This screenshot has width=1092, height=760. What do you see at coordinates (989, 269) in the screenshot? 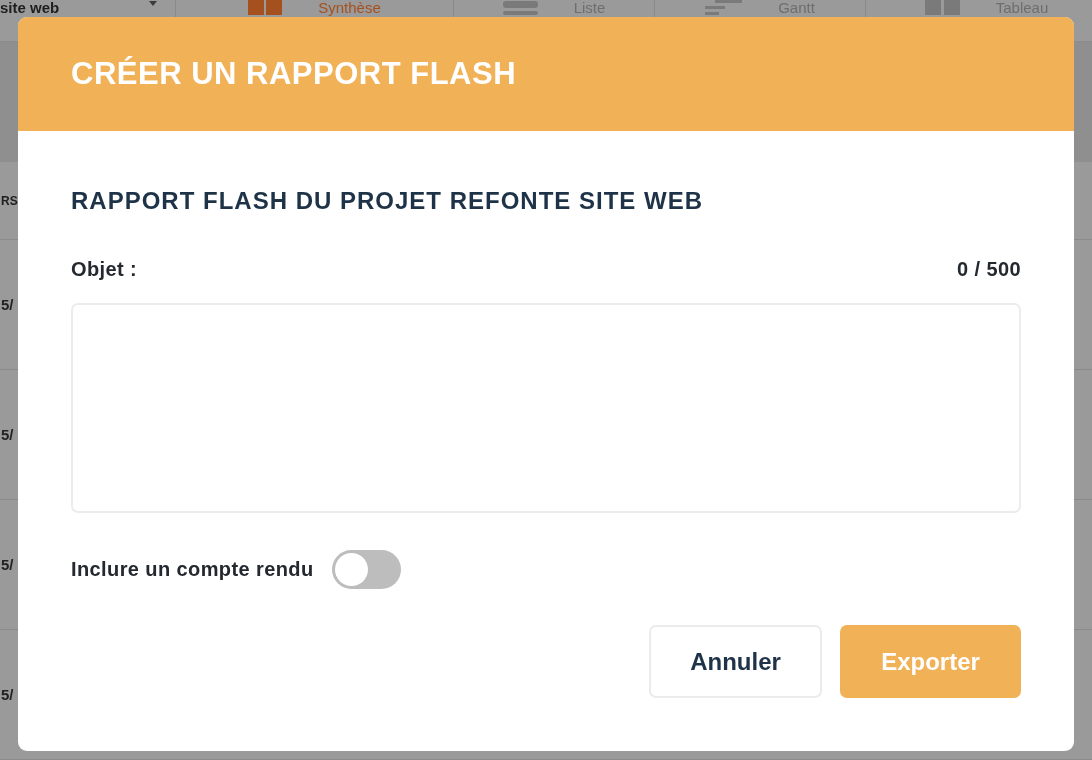
I see `character-counter: 0 / 500` at bounding box center [989, 269].